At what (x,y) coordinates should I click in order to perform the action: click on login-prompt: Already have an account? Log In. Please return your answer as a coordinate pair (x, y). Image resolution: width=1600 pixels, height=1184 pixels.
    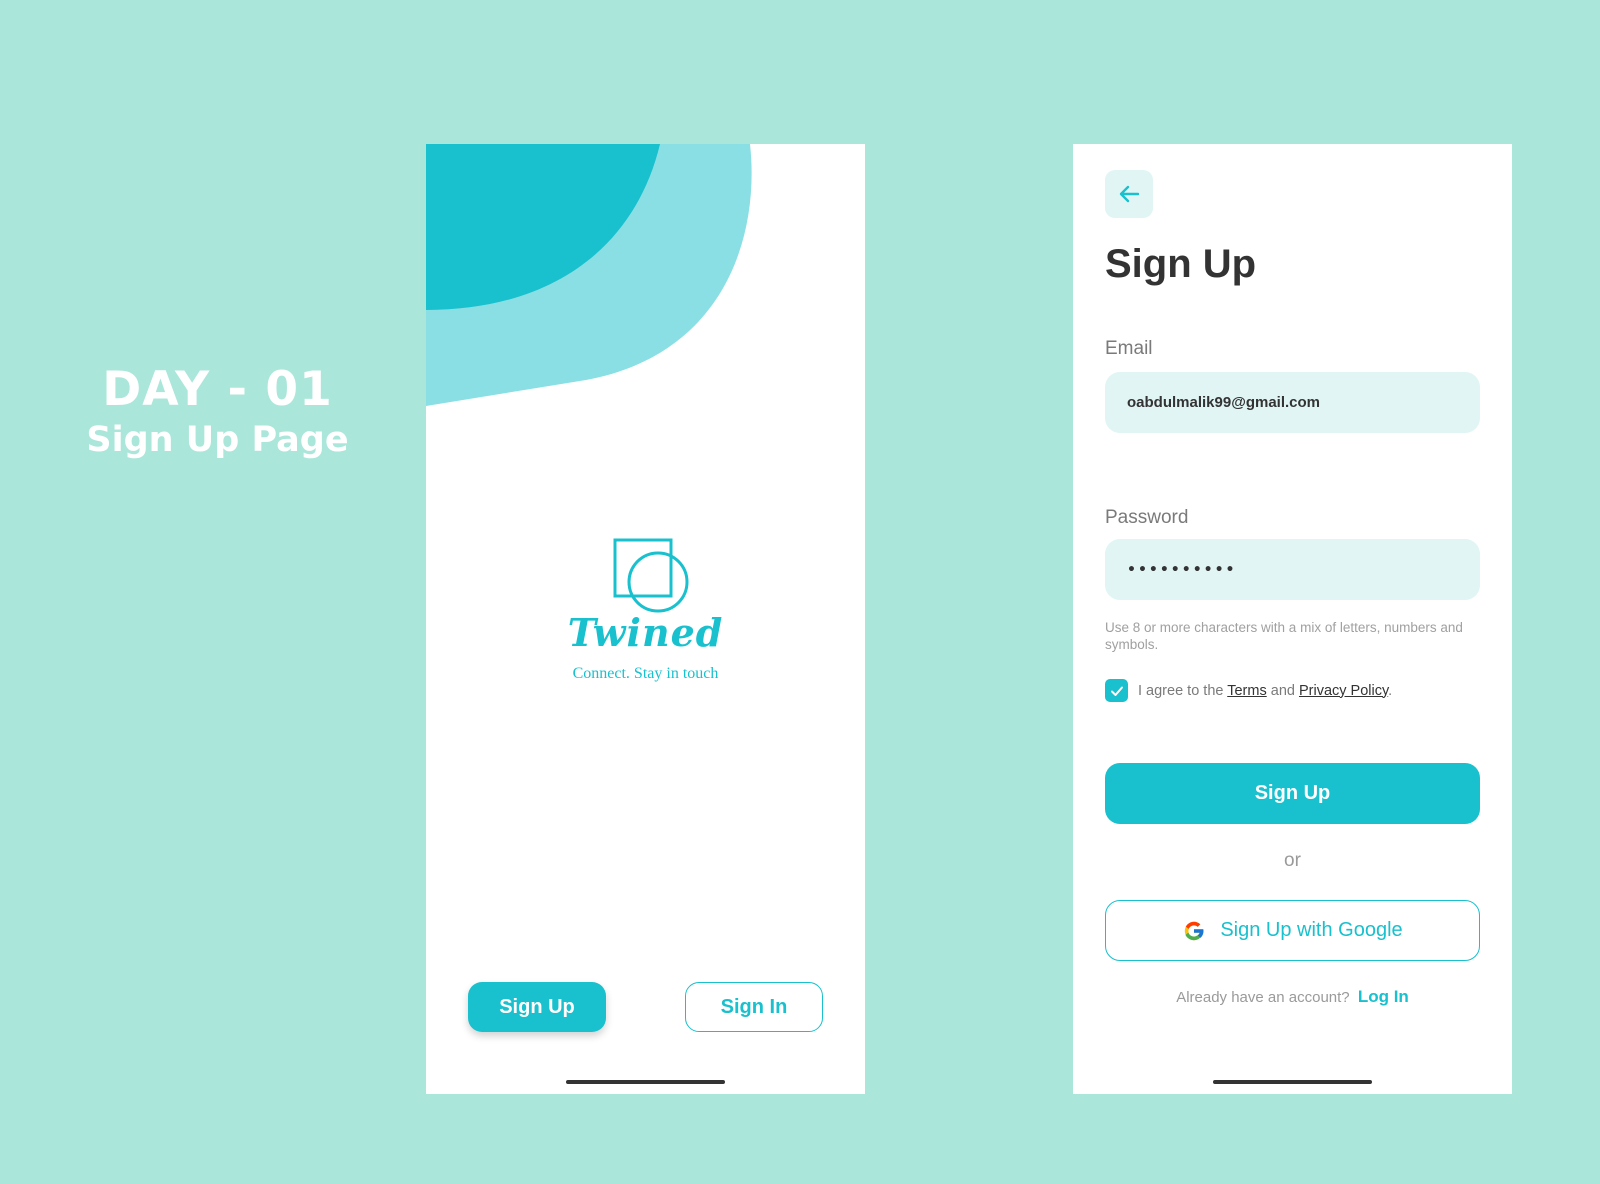
    Looking at the image, I should click on (1292, 997).